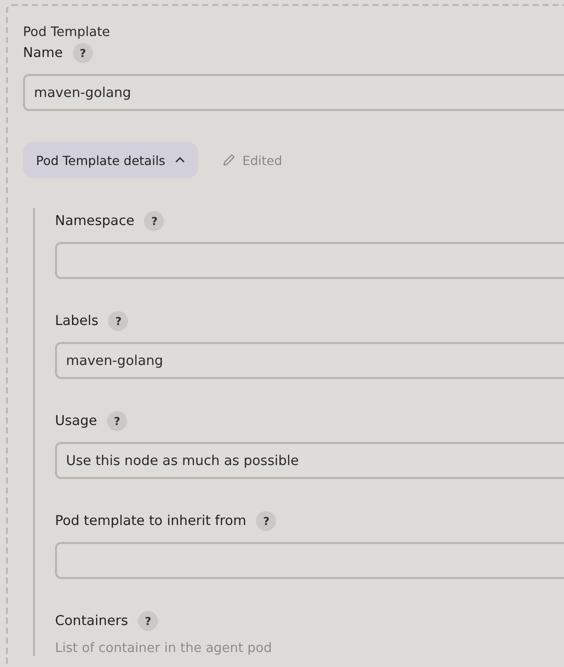 This screenshot has height=667, width=564. What do you see at coordinates (293, 92) in the screenshot?
I see `name-field: maven-golang` at bounding box center [293, 92].